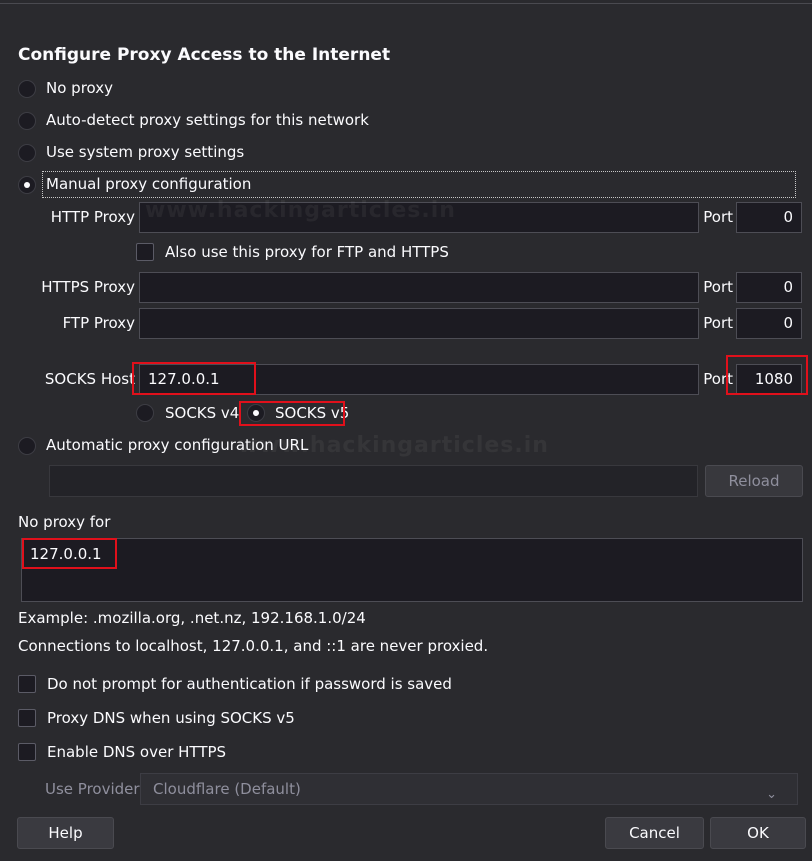  I want to click on reload-button: Reload, so click(754, 481).